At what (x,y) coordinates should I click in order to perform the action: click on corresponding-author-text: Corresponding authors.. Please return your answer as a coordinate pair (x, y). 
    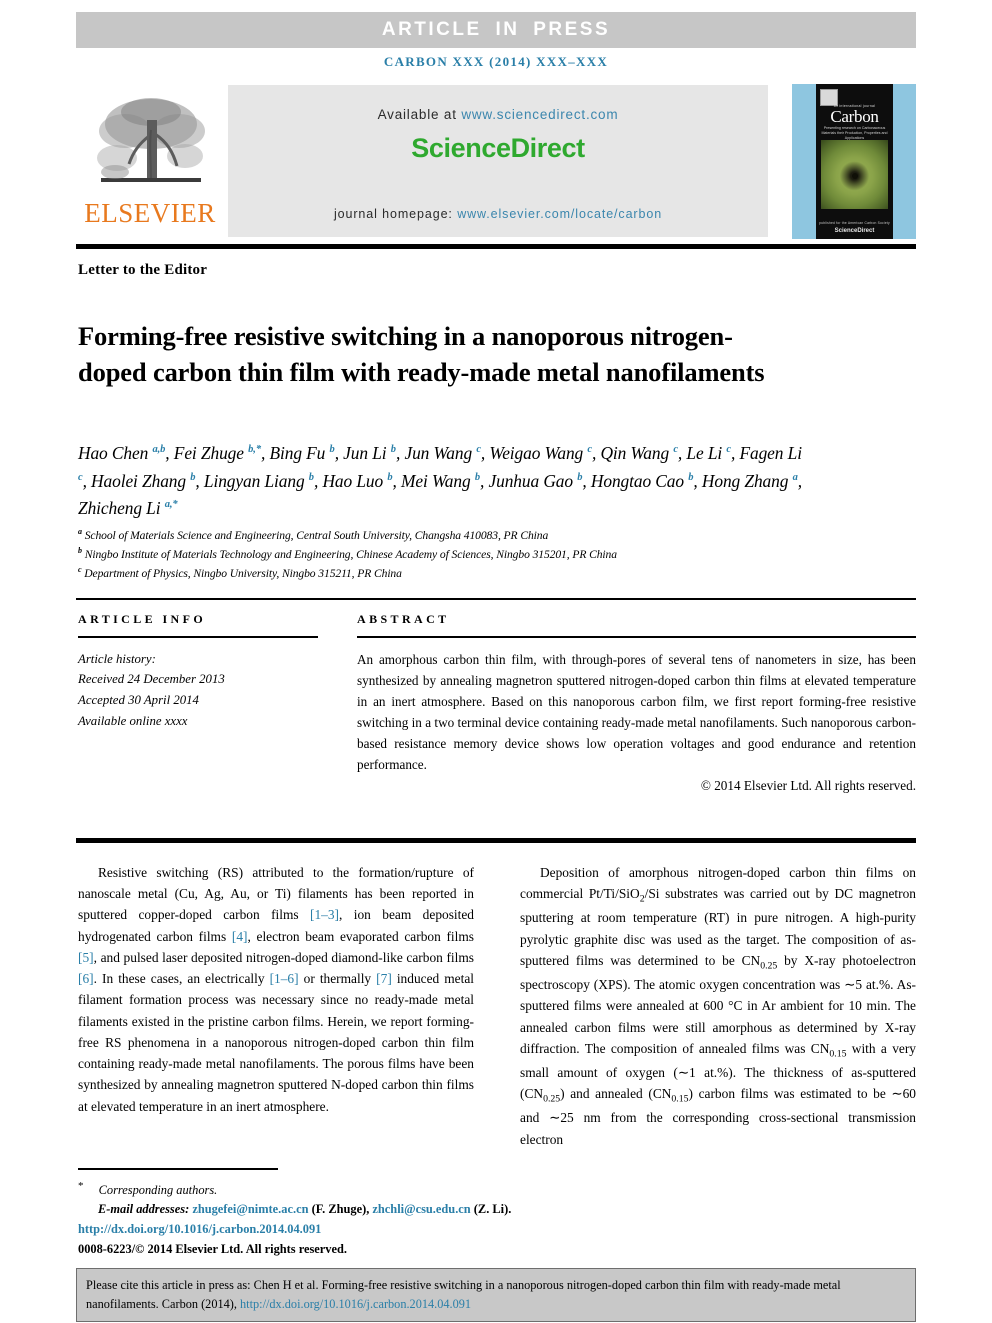
    Looking at the image, I should click on (158, 1190).